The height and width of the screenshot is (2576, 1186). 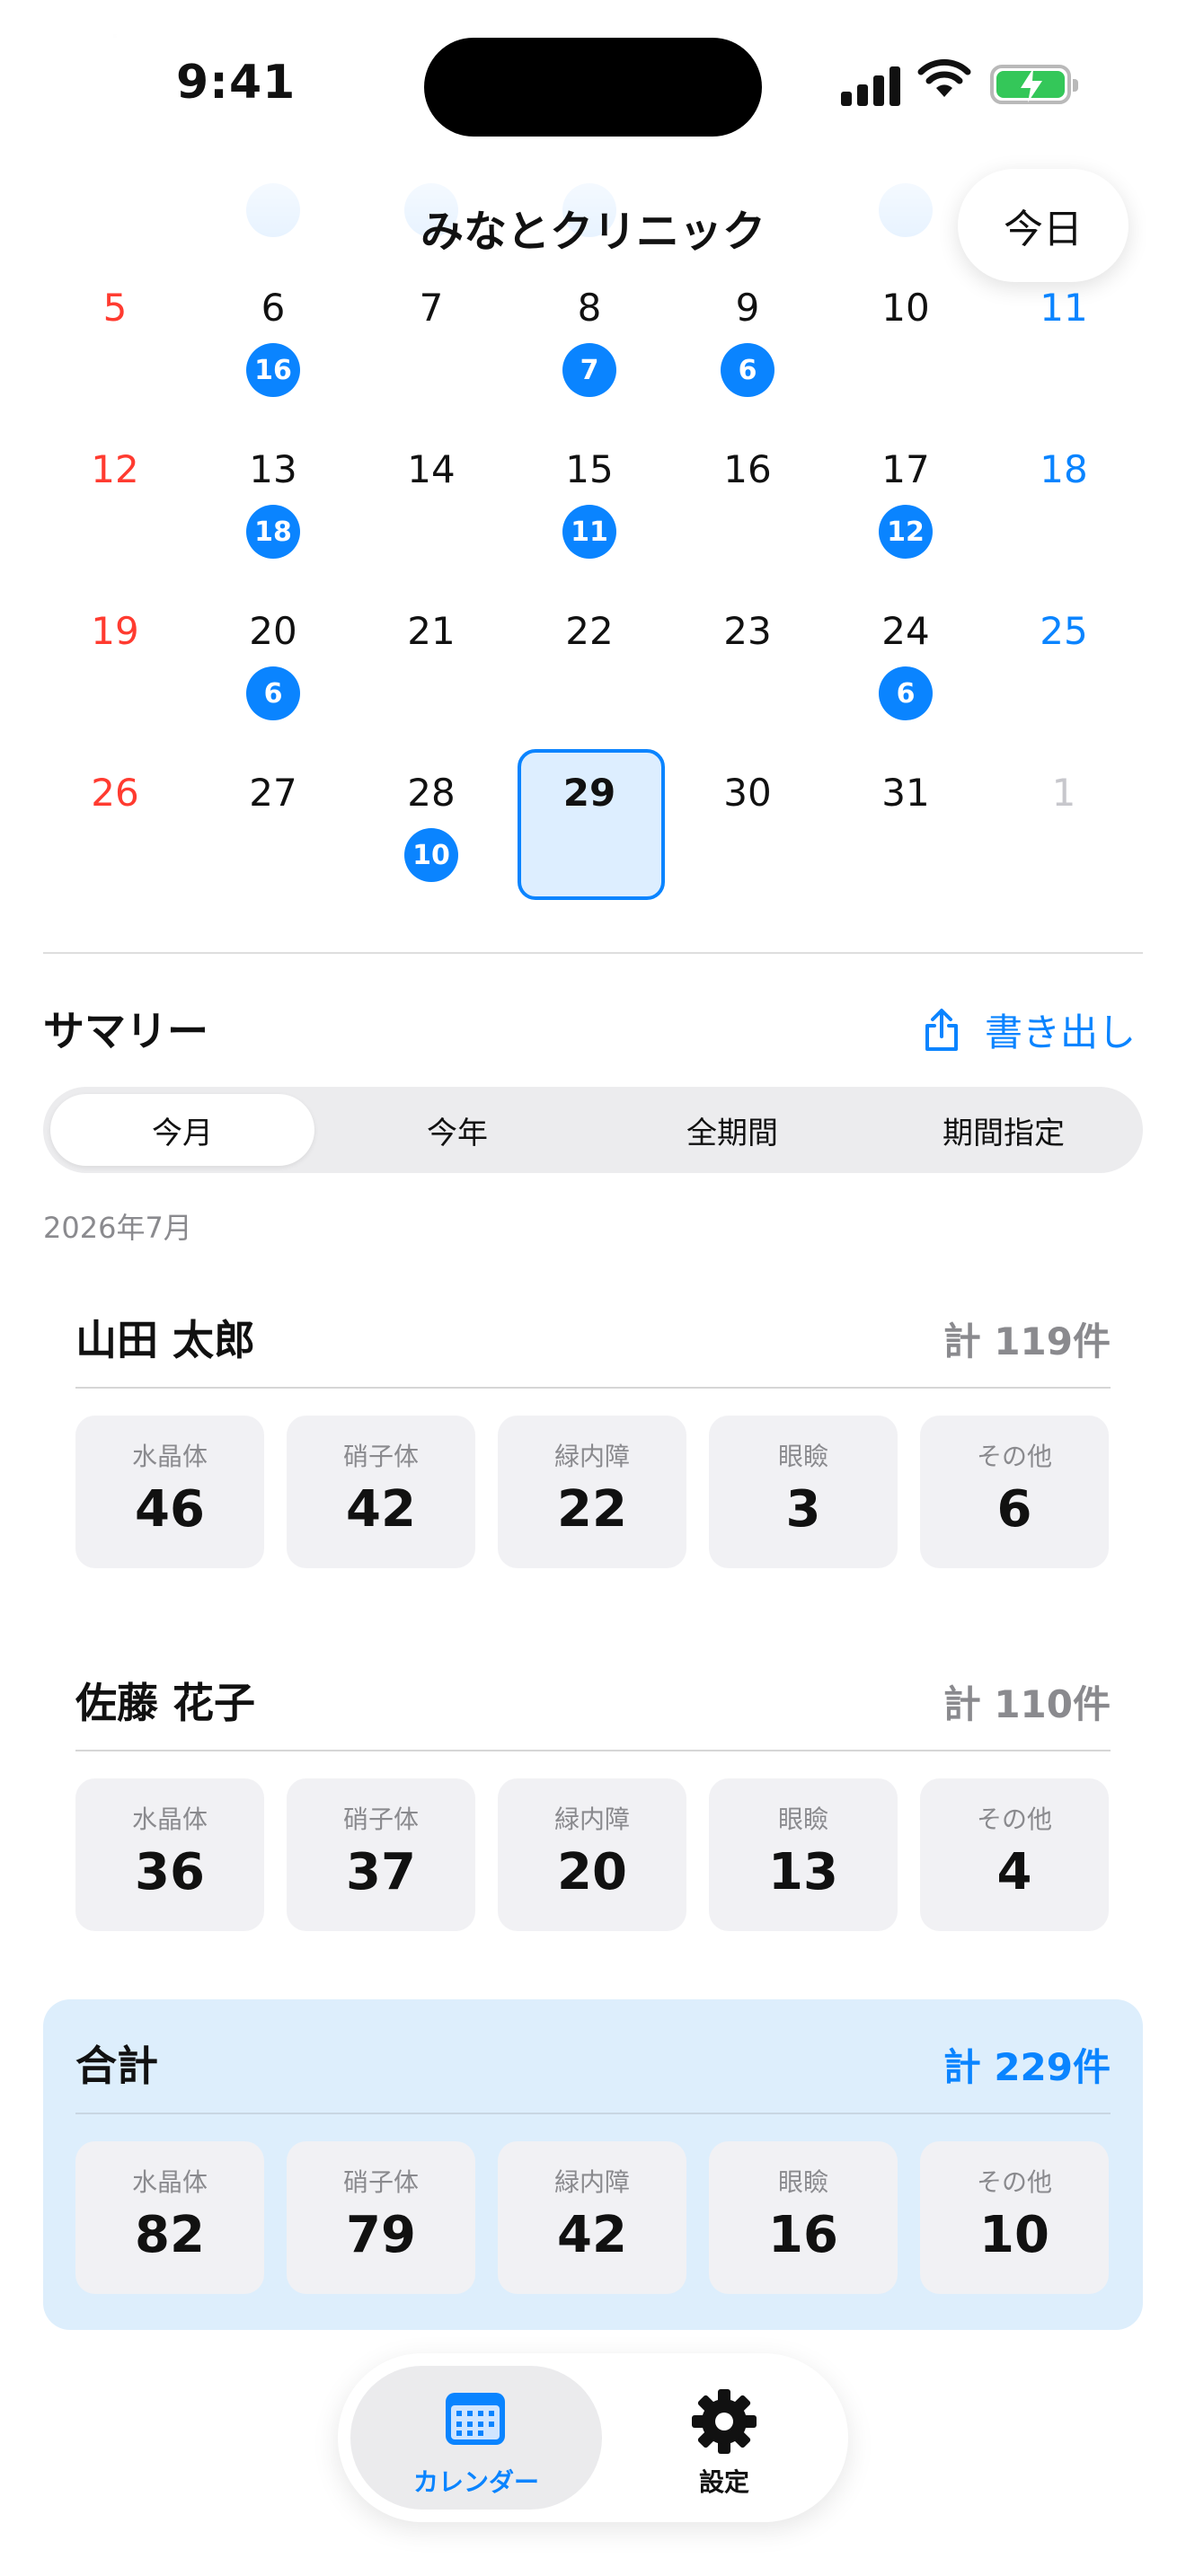 I want to click on category-stat-card: 水晶体 82, so click(x=169, y=2217).